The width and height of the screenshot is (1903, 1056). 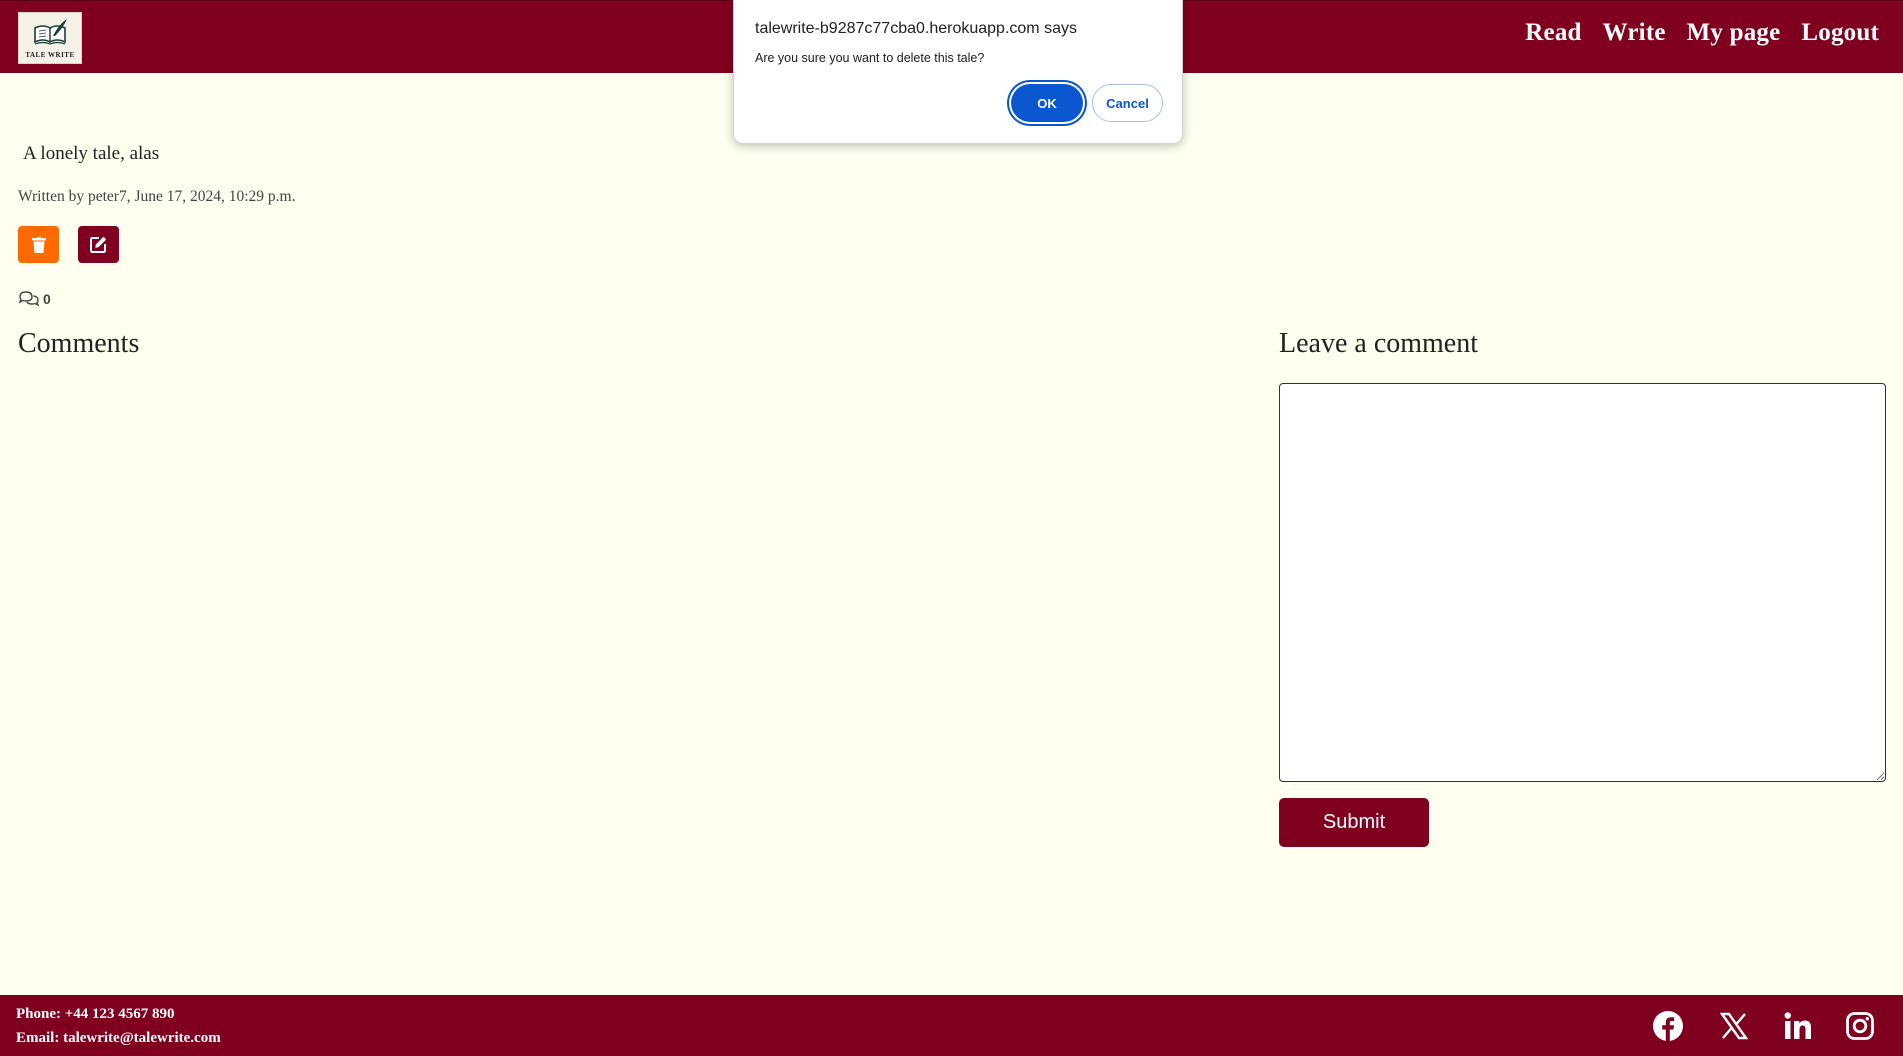 I want to click on book-quill-icon, so click(x=50, y=31).